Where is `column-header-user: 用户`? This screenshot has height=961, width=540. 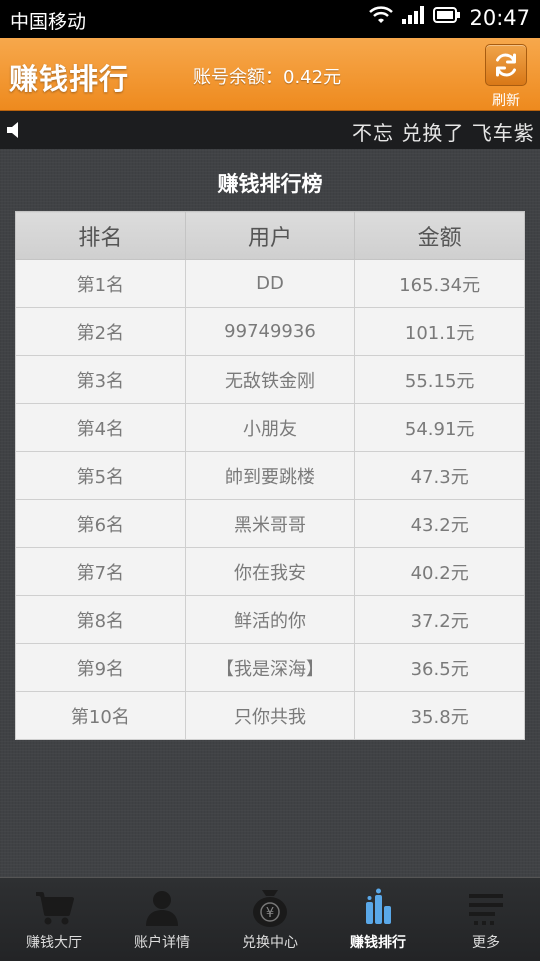 column-header-user: 用户 is located at coordinates (270, 235).